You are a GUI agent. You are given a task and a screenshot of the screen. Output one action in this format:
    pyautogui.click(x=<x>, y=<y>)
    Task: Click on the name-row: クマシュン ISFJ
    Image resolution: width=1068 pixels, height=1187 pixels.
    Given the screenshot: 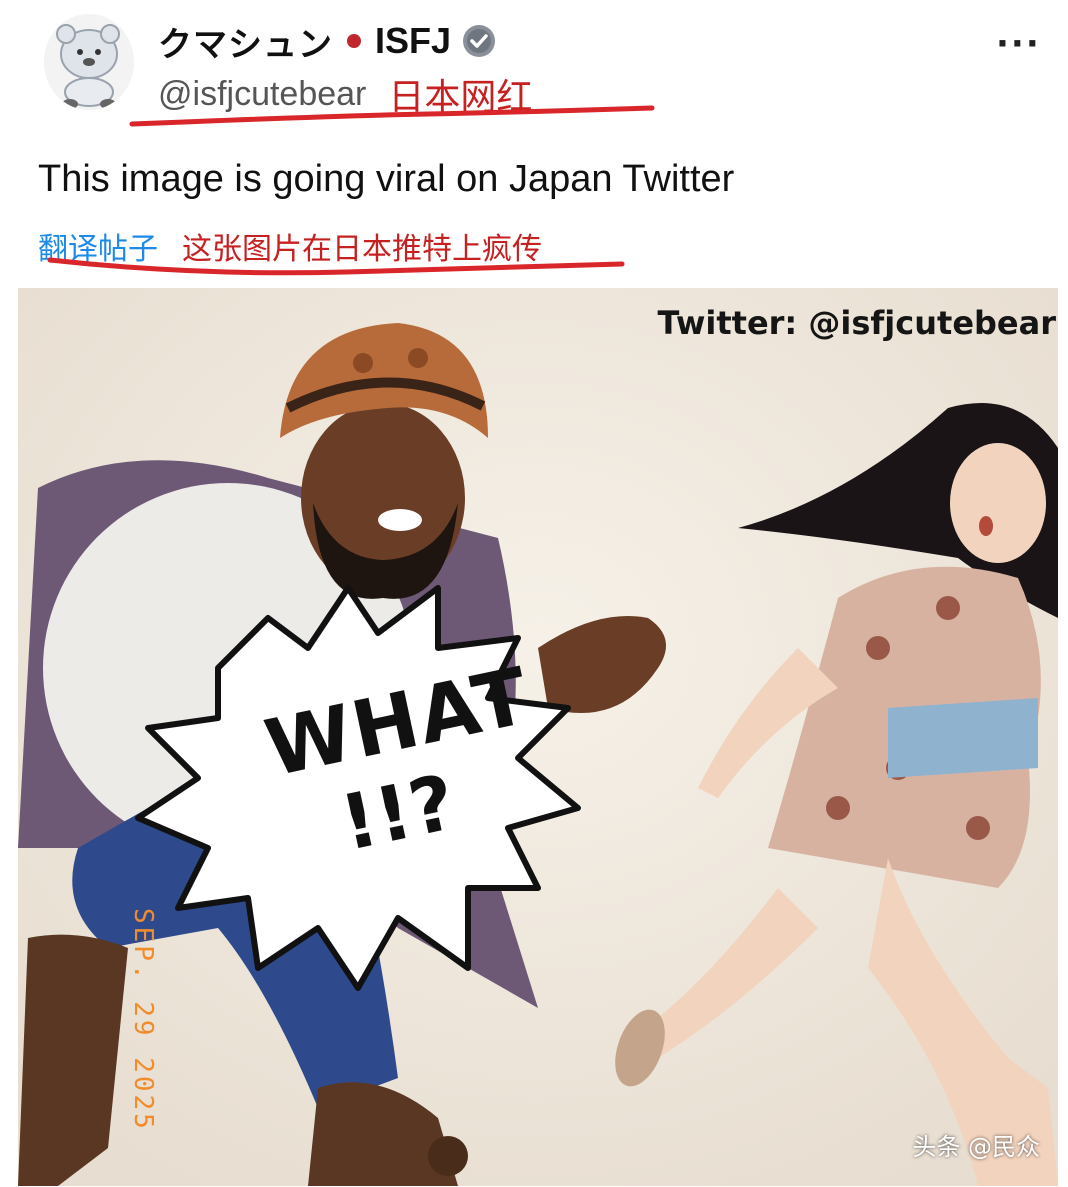 What is the action you would take?
    pyautogui.click(x=327, y=41)
    